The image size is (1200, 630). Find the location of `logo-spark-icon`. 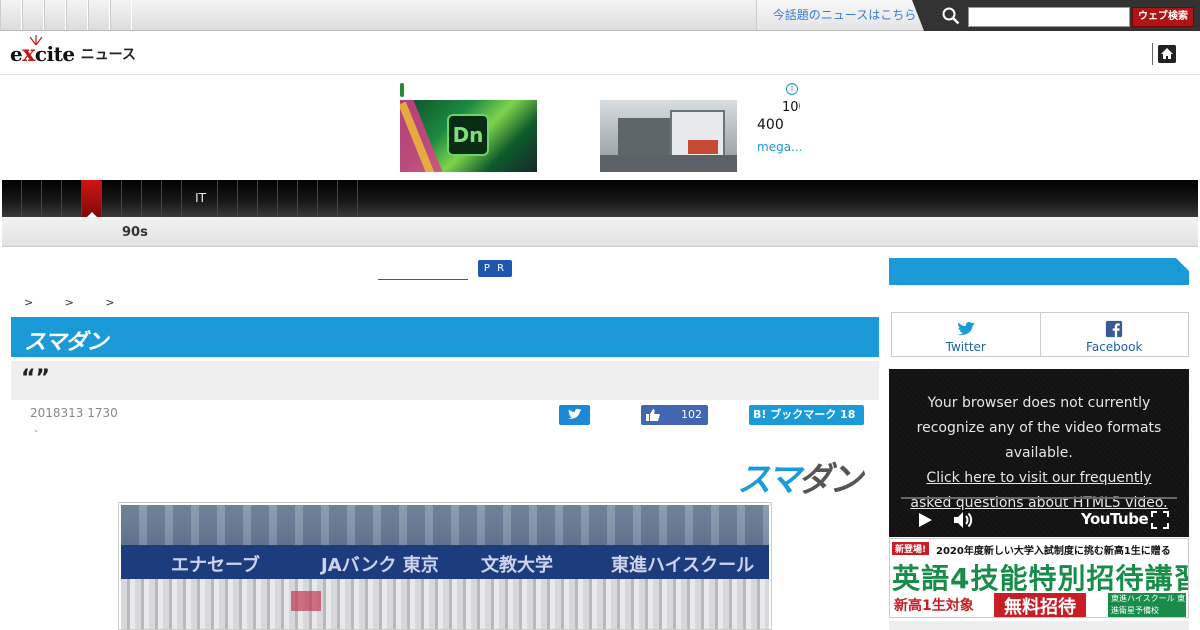

logo-spark-icon is located at coordinates (36, 40).